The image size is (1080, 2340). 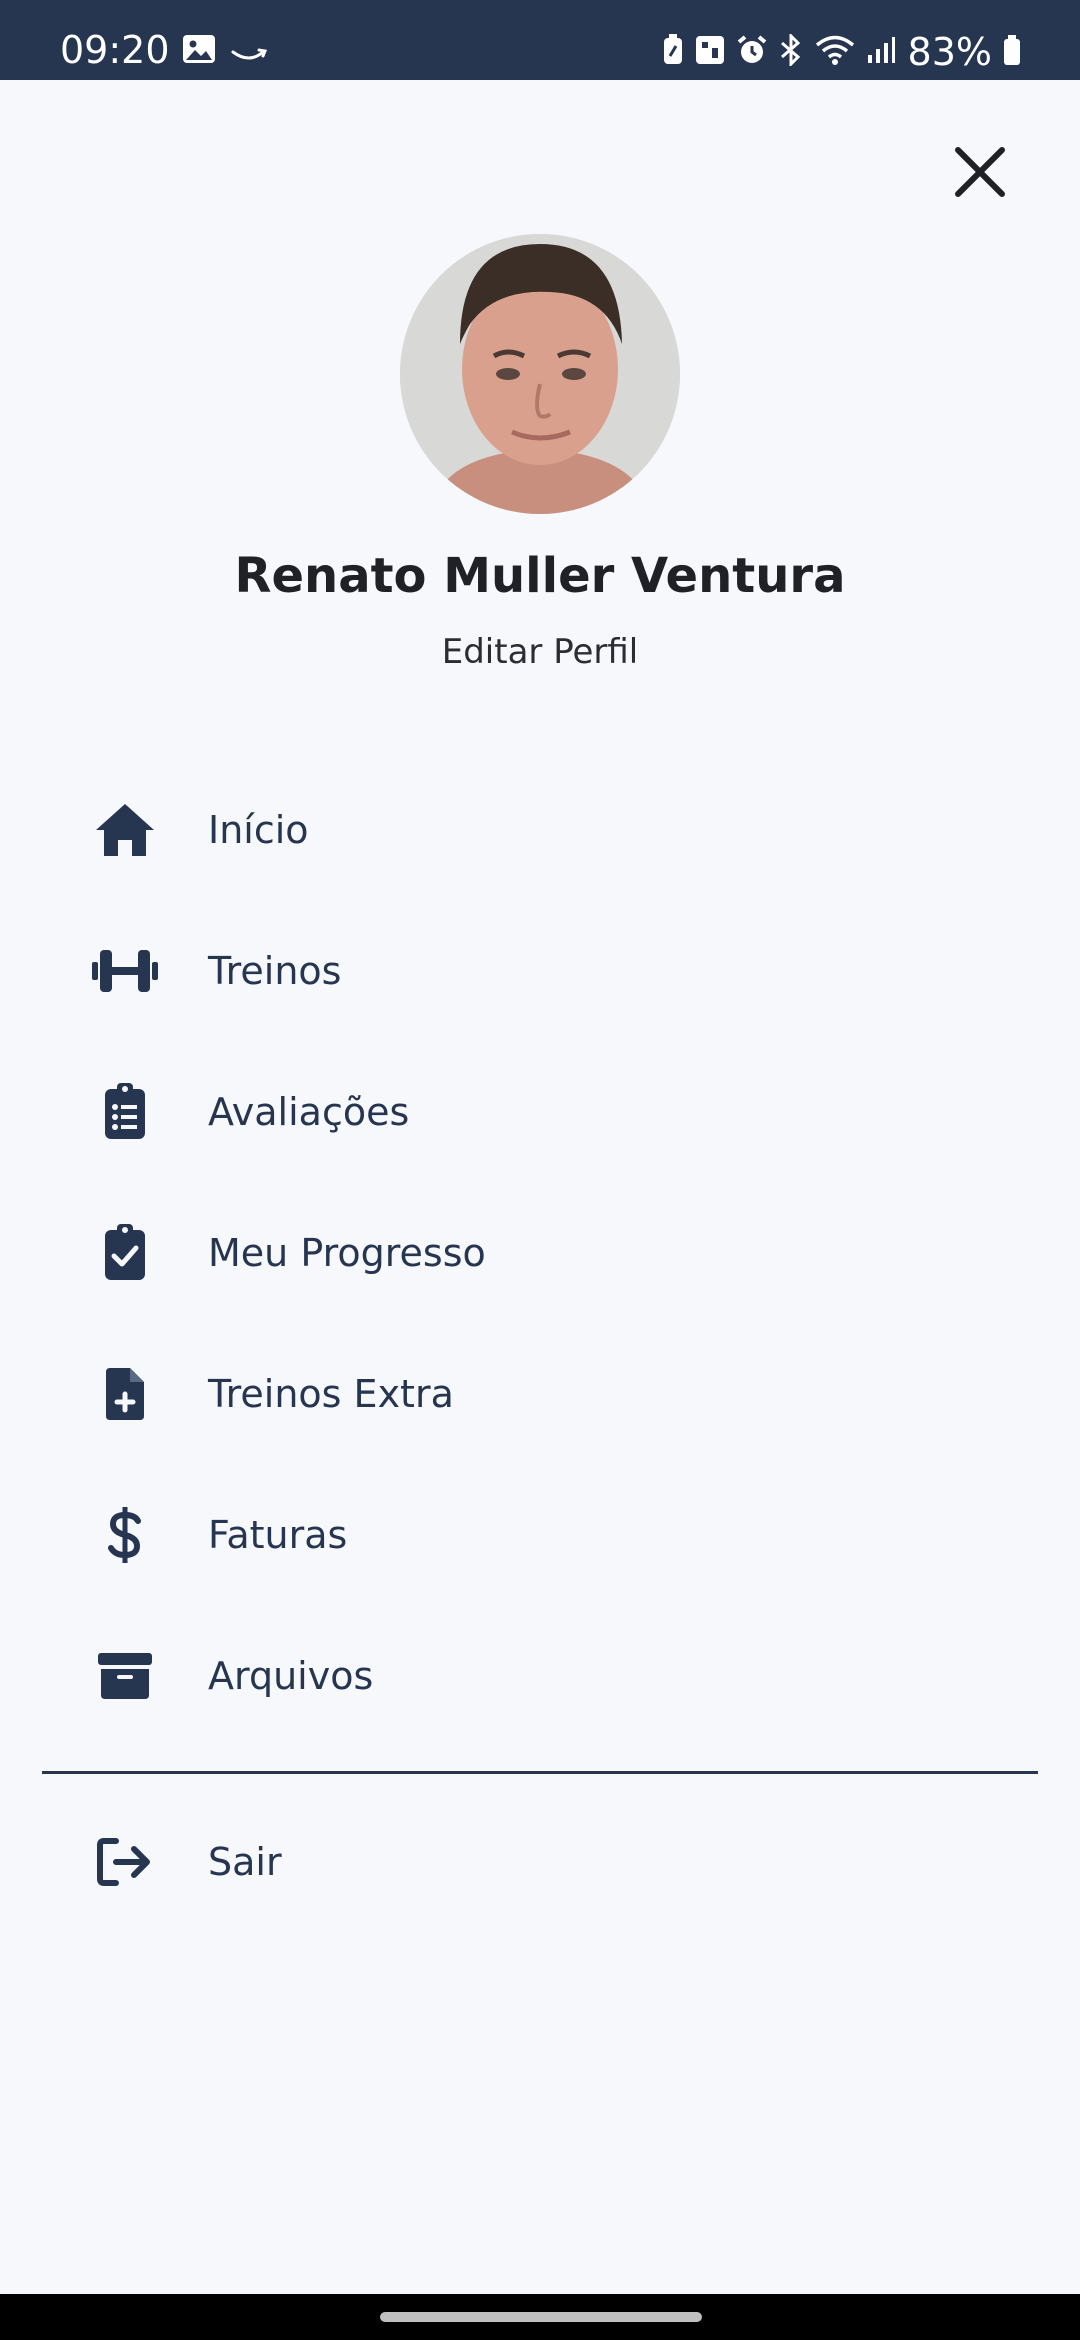 What do you see at coordinates (673, 52) in the screenshot?
I see `battery-saver-icon` at bounding box center [673, 52].